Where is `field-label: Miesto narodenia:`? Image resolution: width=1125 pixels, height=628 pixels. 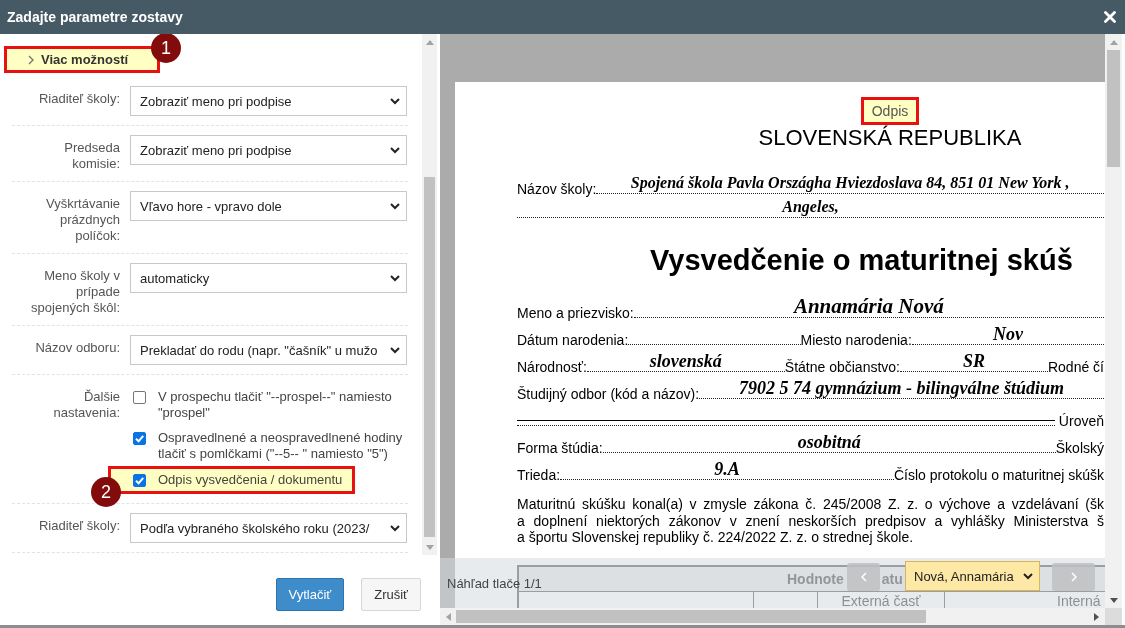 field-label: Miesto narodenia: is located at coordinates (856, 340).